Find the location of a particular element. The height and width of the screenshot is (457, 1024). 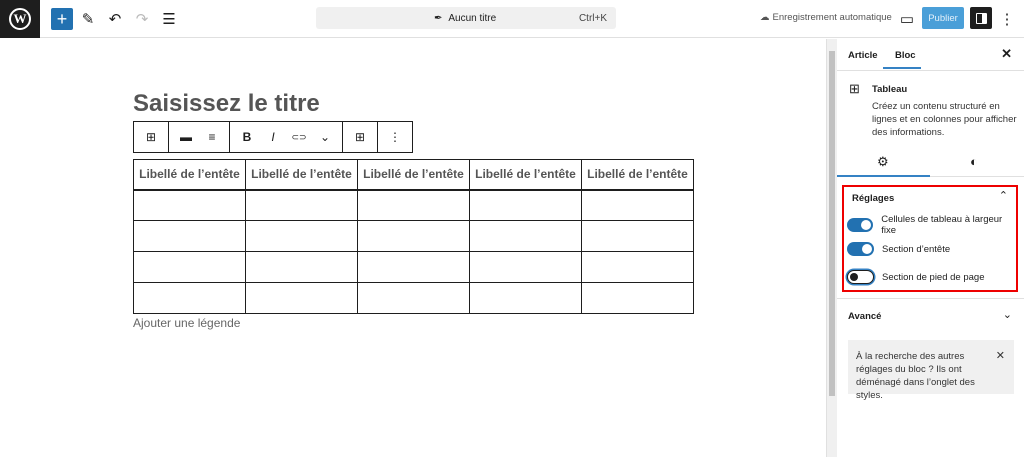

toggle-header-section: Section d’entête is located at coordinates (898, 249).